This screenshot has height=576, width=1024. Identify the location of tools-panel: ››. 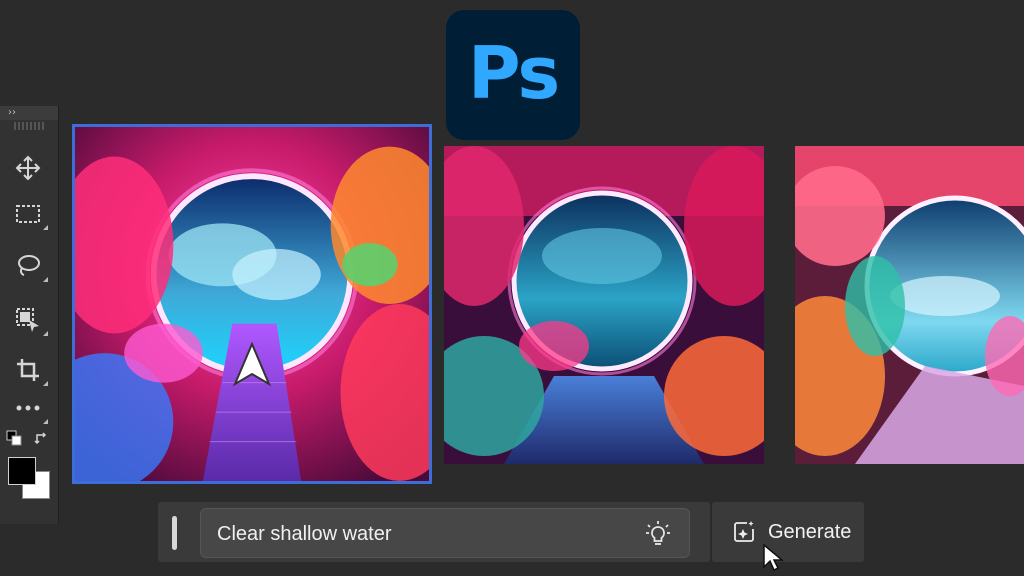
(29, 315).